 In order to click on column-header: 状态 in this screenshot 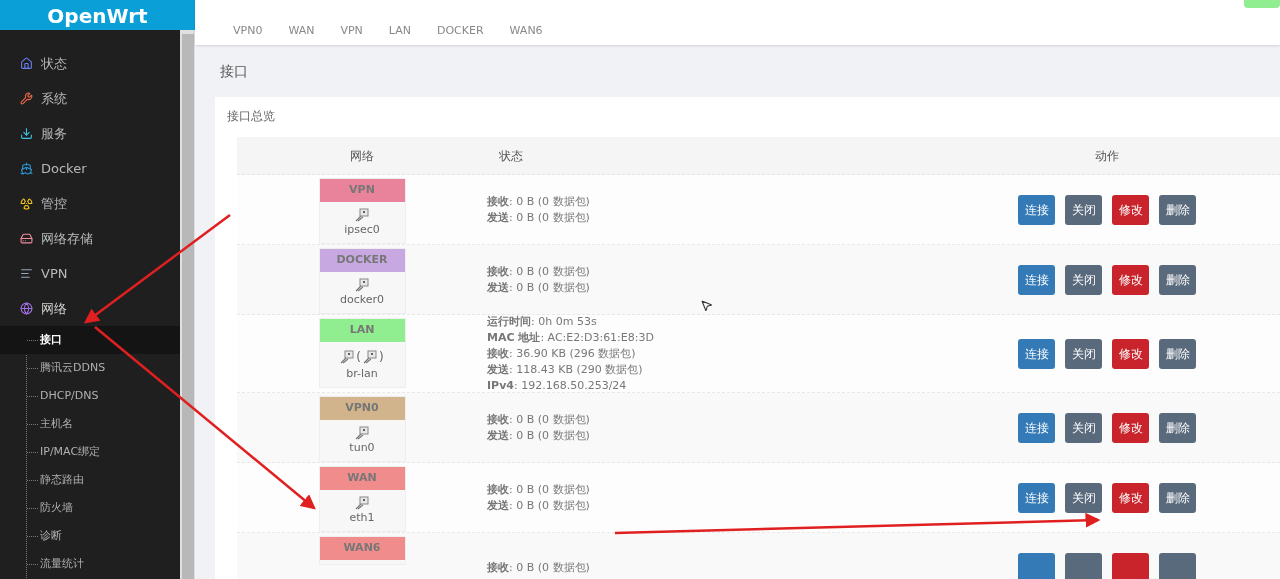, I will do `click(511, 156)`.